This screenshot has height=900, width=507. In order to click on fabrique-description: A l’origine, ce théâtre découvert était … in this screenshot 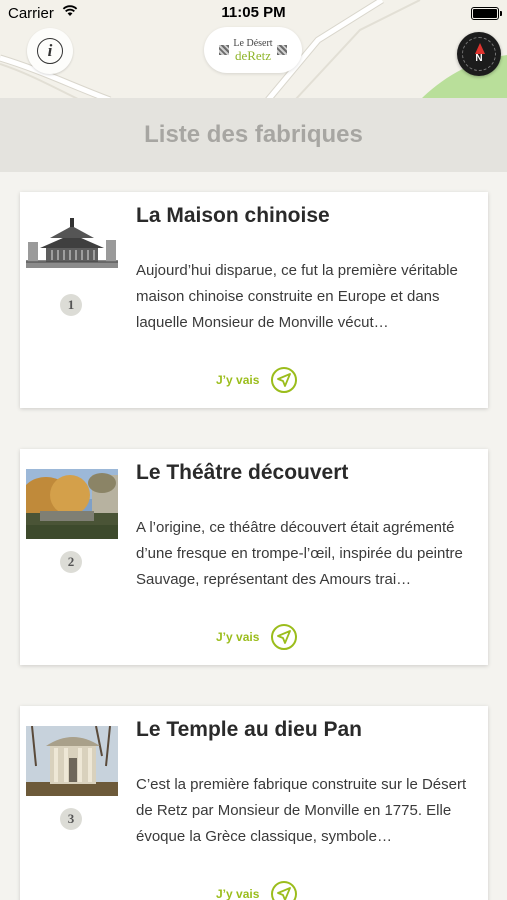, I will do `click(299, 553)`.